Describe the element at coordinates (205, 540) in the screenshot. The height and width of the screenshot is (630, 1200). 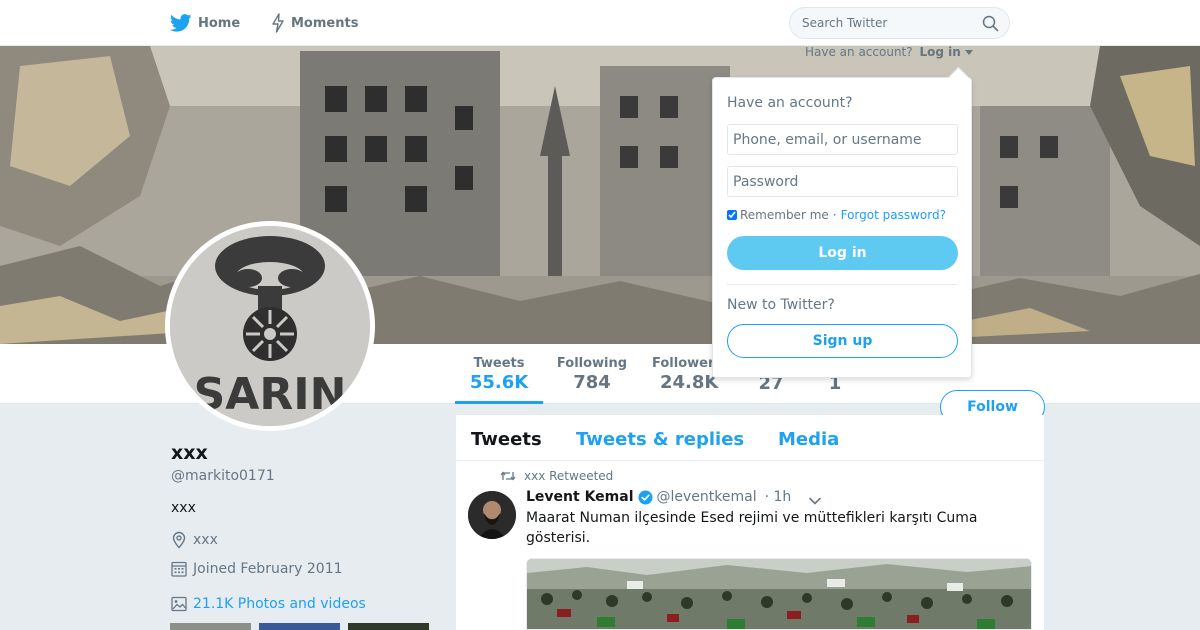
I see `profile-location-text: xxx` at that location.